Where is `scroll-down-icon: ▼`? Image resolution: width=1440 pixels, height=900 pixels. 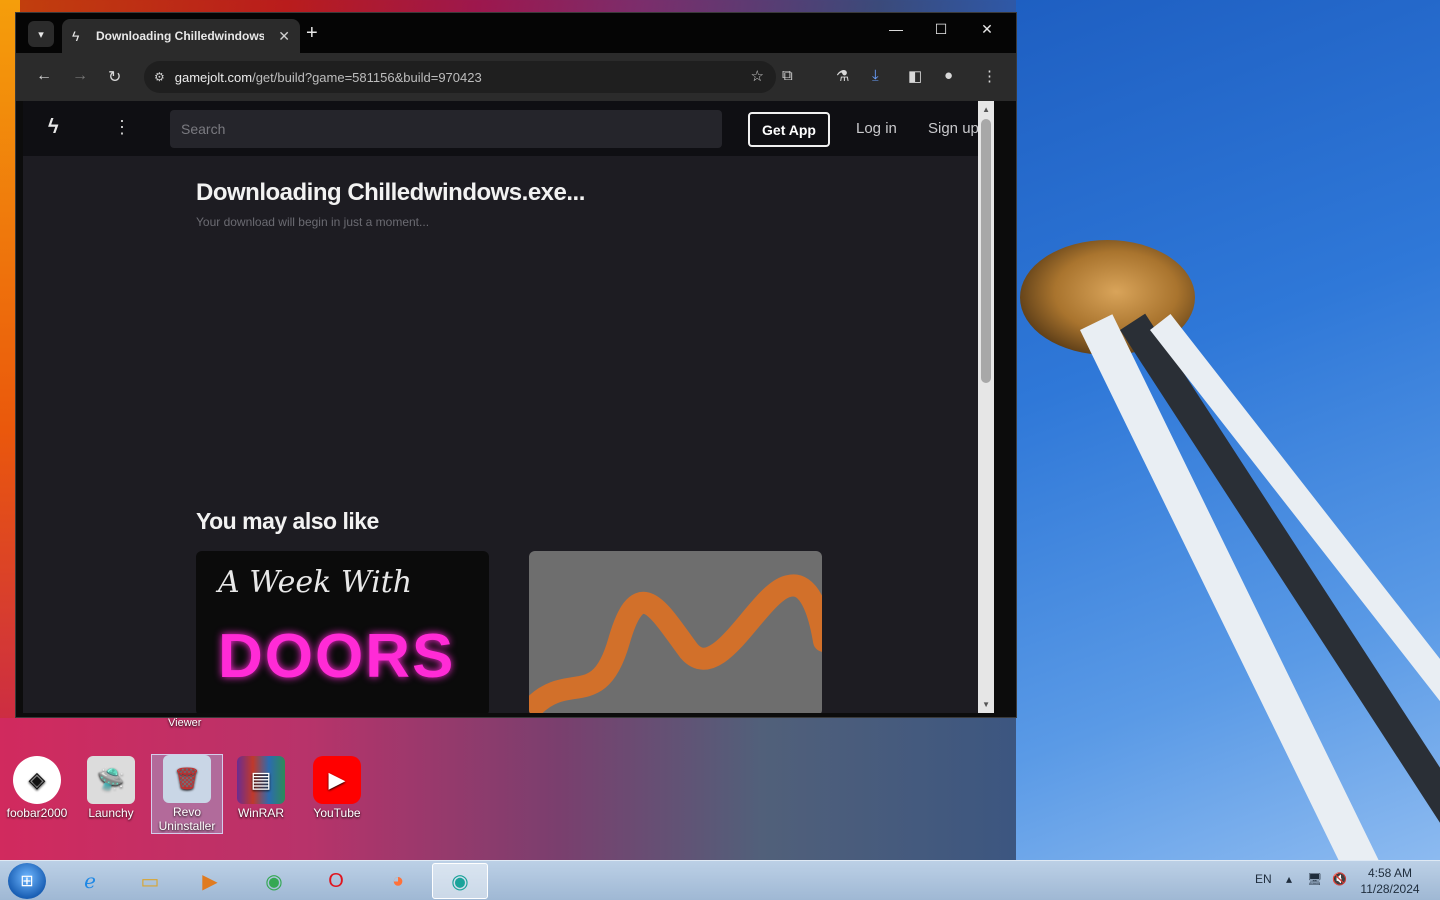
scroll-down-icon: ▼ is located at coordinates (986, 704).